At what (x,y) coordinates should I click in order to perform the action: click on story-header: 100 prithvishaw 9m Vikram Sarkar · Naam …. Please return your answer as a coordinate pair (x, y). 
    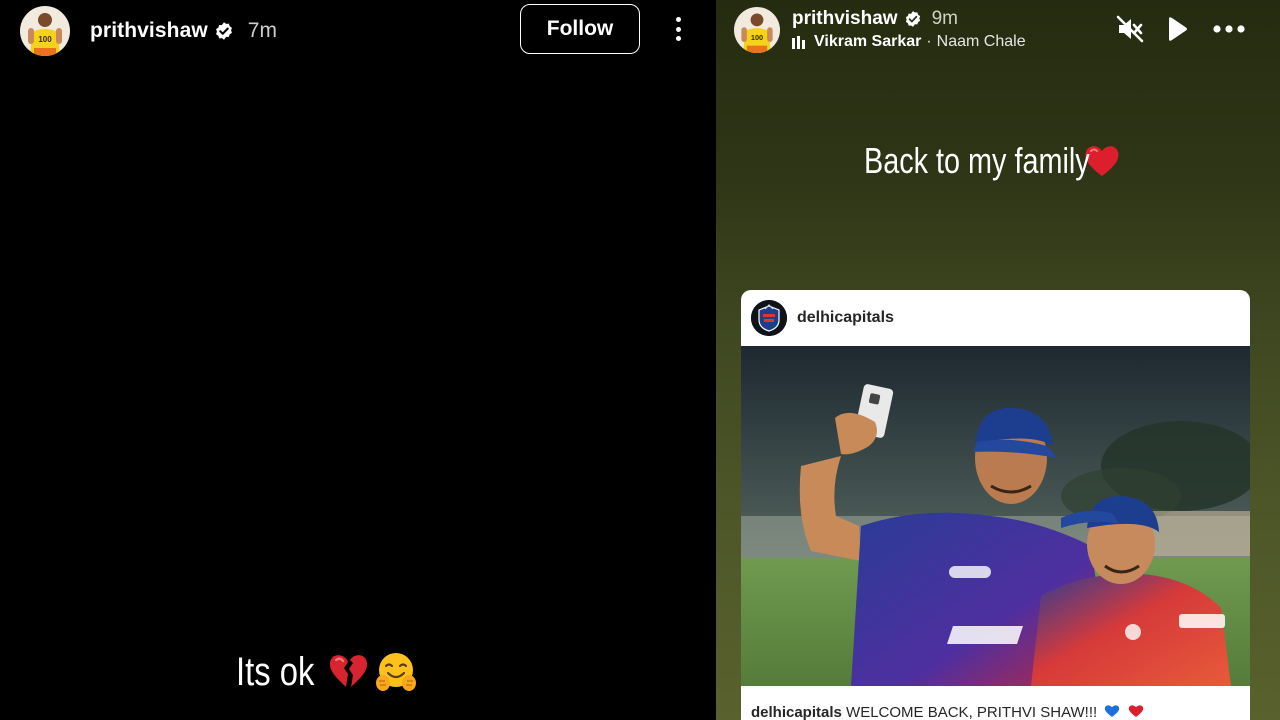
    Looking at the image, I should click on (880, 30).